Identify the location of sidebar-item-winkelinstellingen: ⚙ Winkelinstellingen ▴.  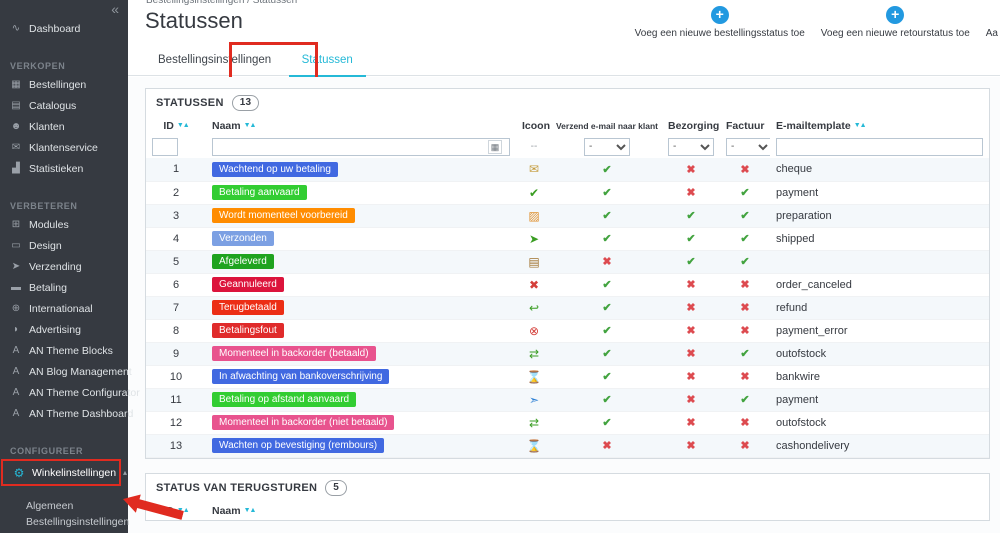
(65, 472).